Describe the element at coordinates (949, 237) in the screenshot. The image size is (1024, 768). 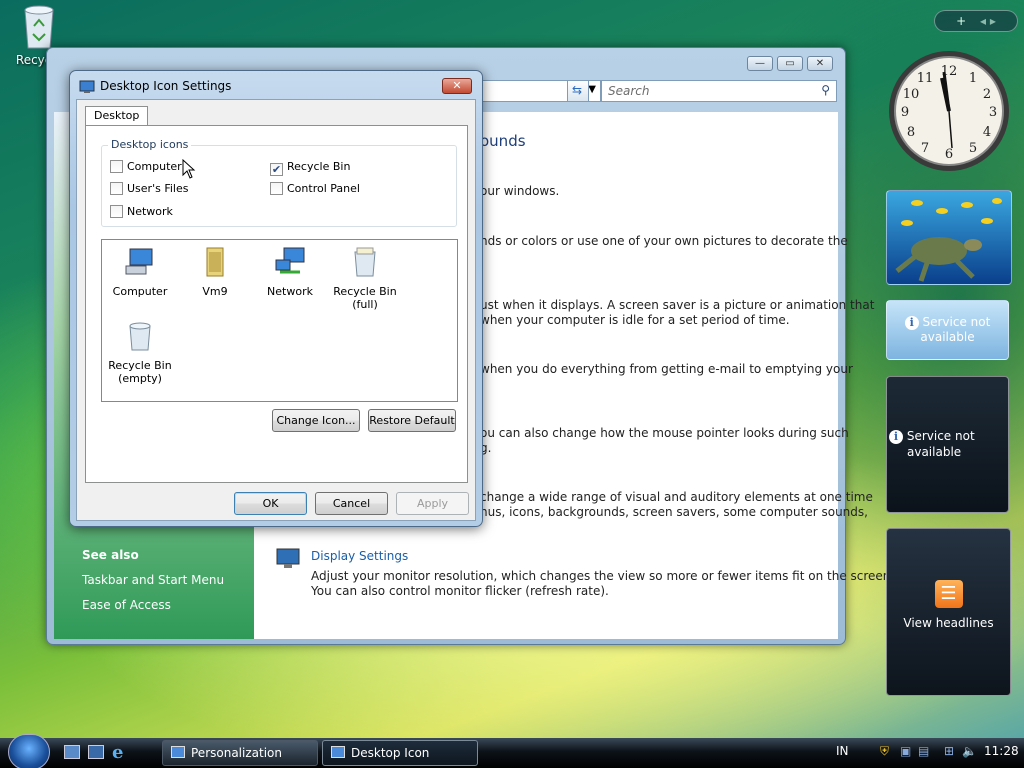
I see `slideshow-gadget` at that location.